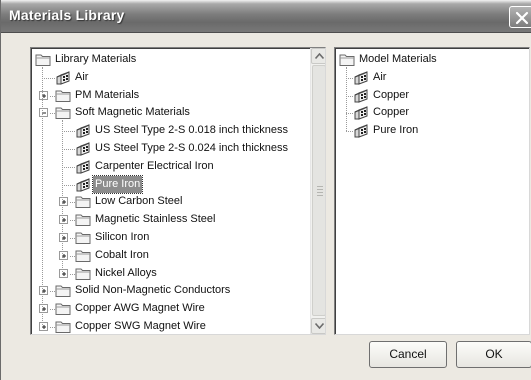 This screenshot has width=531, height=380. I want to click on title-bar: Materials Library, so click(266, 16).